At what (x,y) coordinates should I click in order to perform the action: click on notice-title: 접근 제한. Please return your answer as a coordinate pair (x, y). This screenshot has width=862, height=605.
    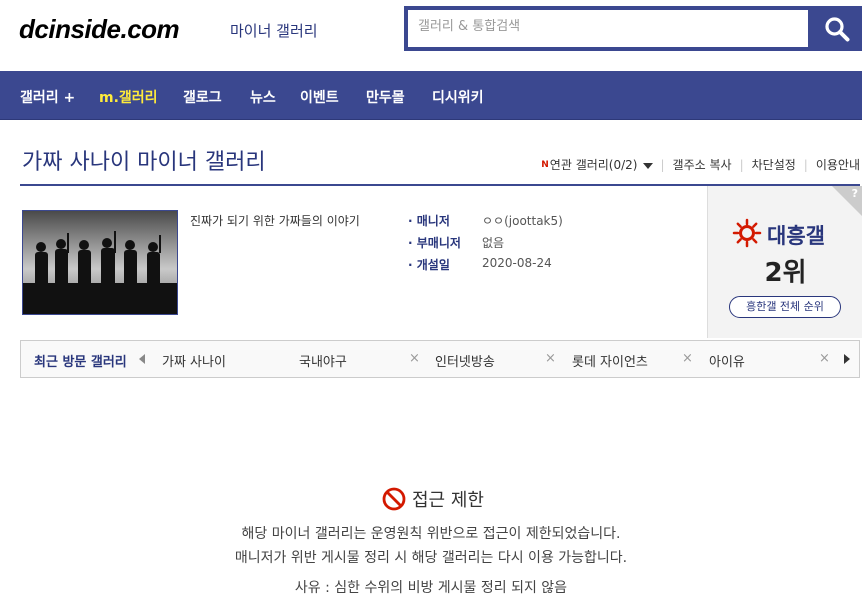
    Looking at the image, I should click on (448, 500).